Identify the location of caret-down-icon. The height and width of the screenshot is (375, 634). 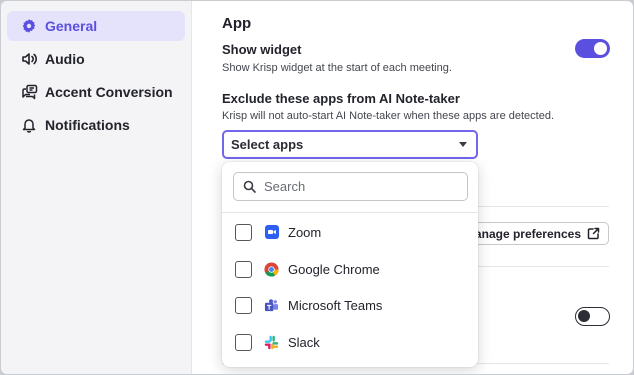
(463, 144).